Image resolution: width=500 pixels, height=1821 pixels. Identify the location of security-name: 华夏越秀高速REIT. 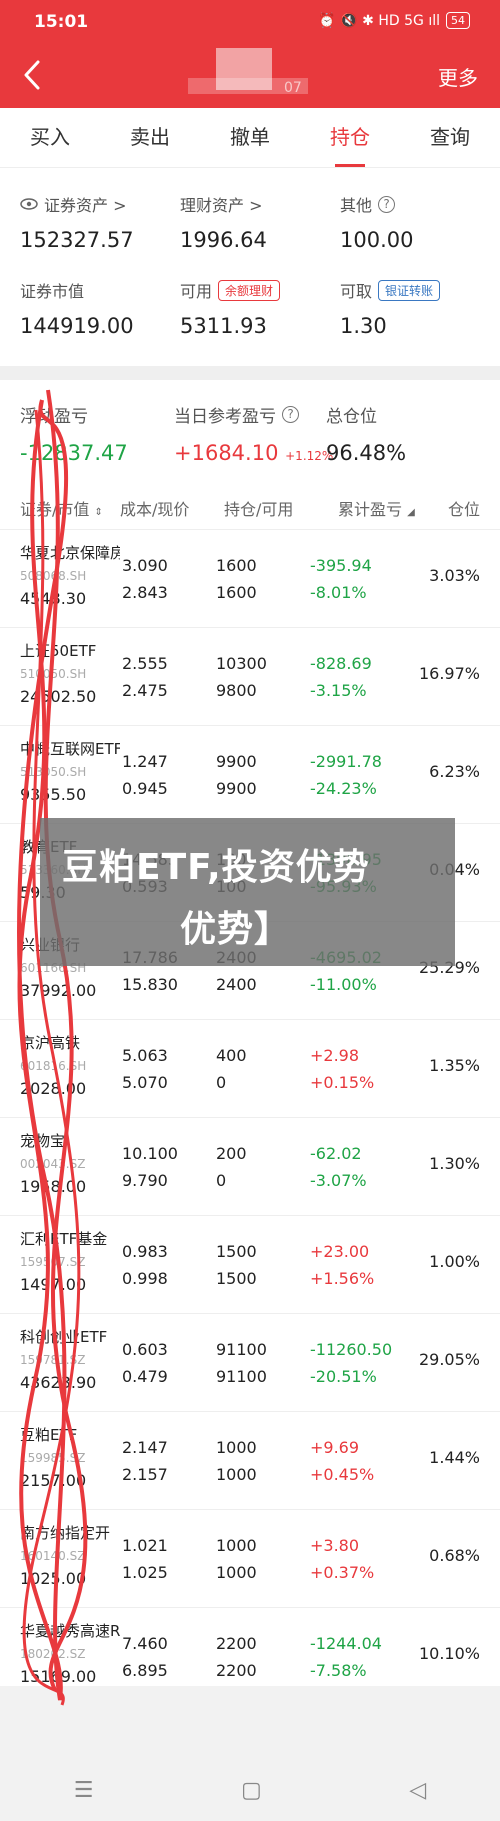
(70, 1631).